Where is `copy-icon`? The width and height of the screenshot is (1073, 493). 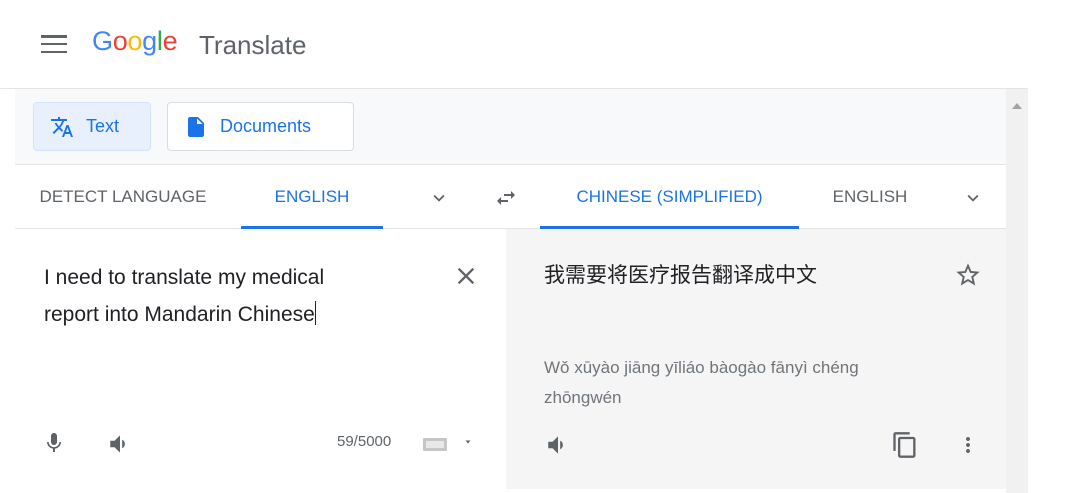
copy-icon is located at coordinates (905, 445).